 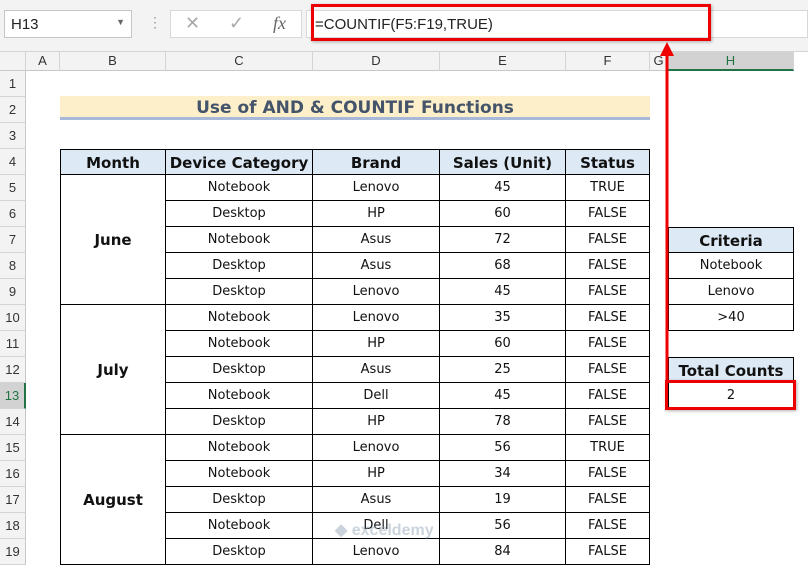 I want to click on table-cell: 25, so click(x=503, y=370).